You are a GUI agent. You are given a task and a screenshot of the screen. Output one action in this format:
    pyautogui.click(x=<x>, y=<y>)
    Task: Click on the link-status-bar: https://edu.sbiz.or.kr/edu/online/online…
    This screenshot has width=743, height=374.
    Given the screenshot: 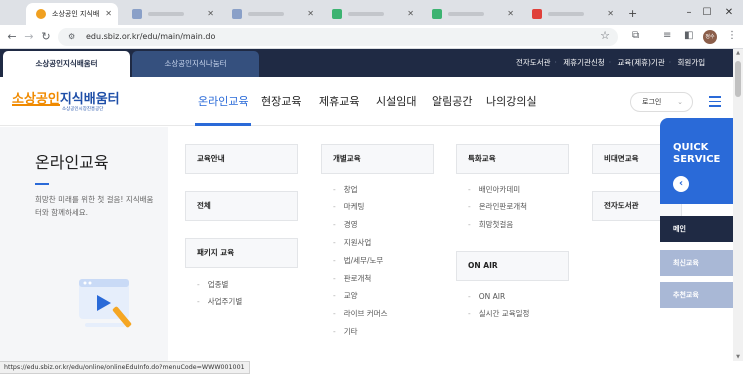 What is the action you would take?
    pyautogui.click(x=125, y=367)
    